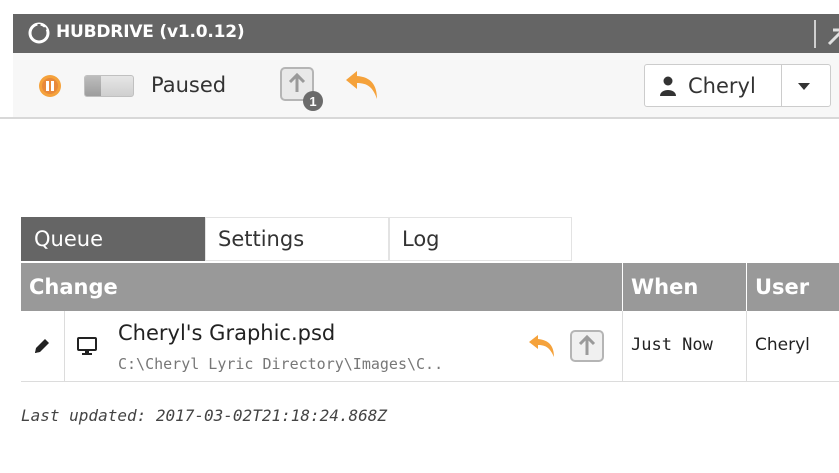 Image resolution: width=839 pixels, height=473 pixels. I want to click on edit-cell, so click(43, 346).